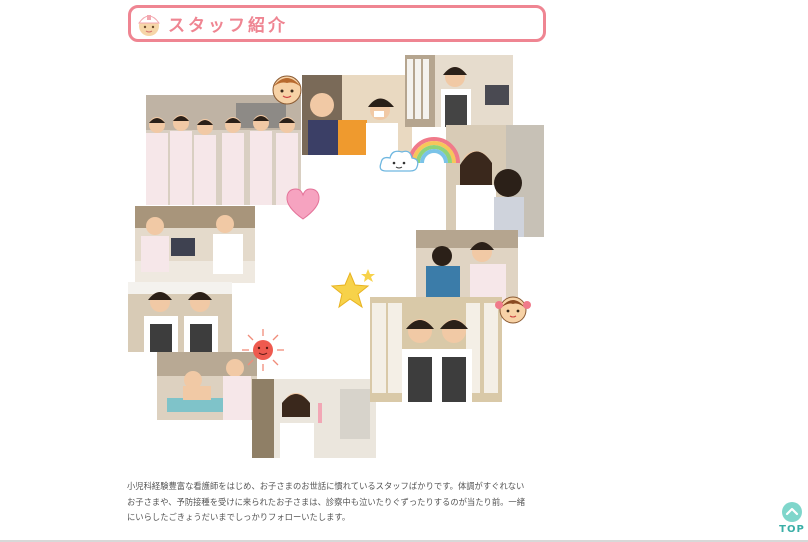  I want to click on arrow-up-icon, so click(792, 512).